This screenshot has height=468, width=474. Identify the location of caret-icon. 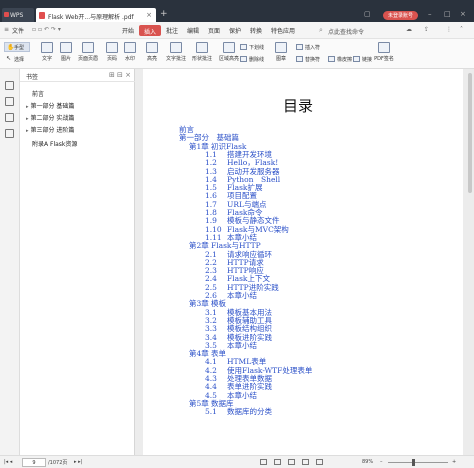
(299, 47).